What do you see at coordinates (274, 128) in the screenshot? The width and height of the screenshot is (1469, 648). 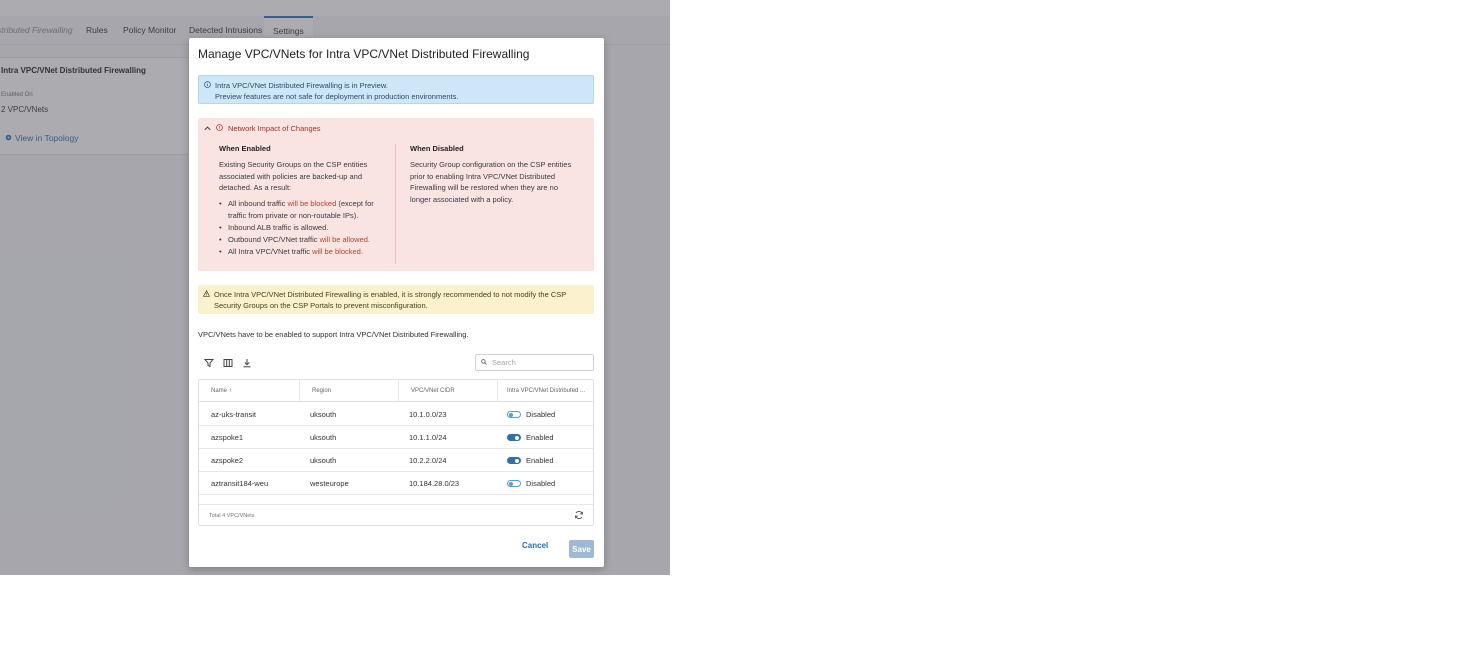 I see `network-impact-heading: Network Impact of Changes` at bounding box center [274, 128].